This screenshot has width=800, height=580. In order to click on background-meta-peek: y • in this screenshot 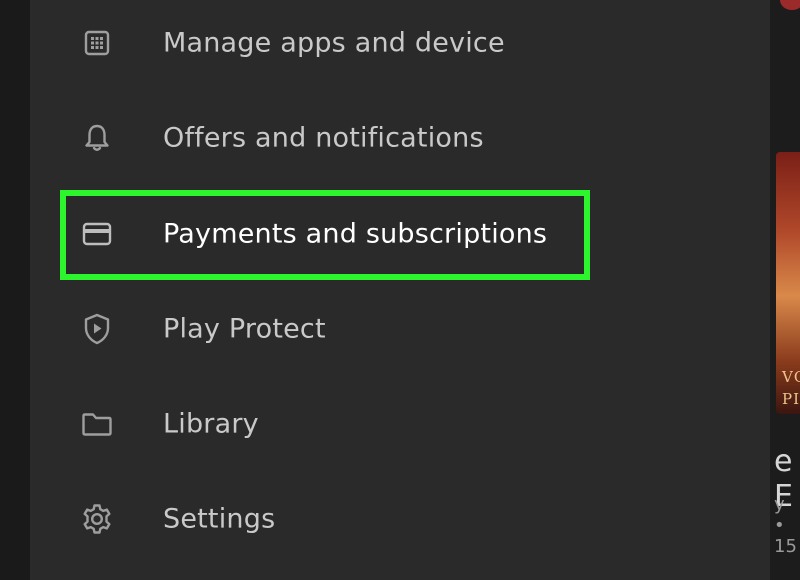, I will do `click(779, 515)`.